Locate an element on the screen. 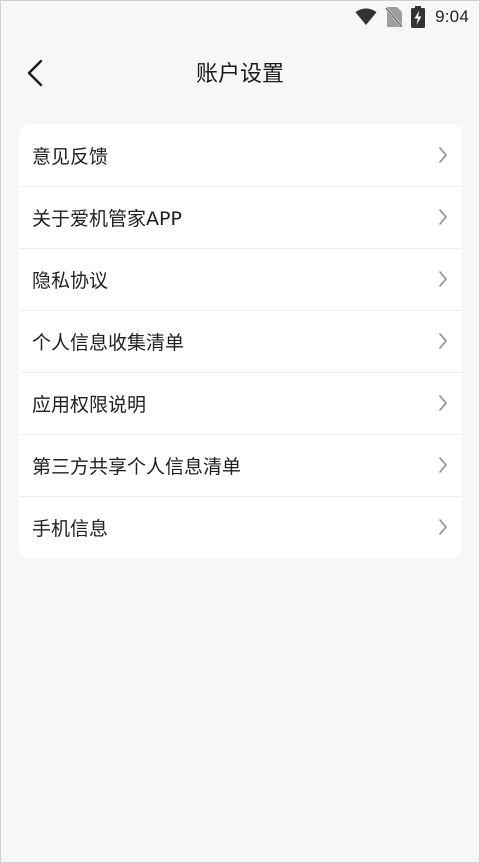 This screenshot has width=480, height=863. settings-item-label: 个人信息收集清单 is located at coordinates (108, 342).